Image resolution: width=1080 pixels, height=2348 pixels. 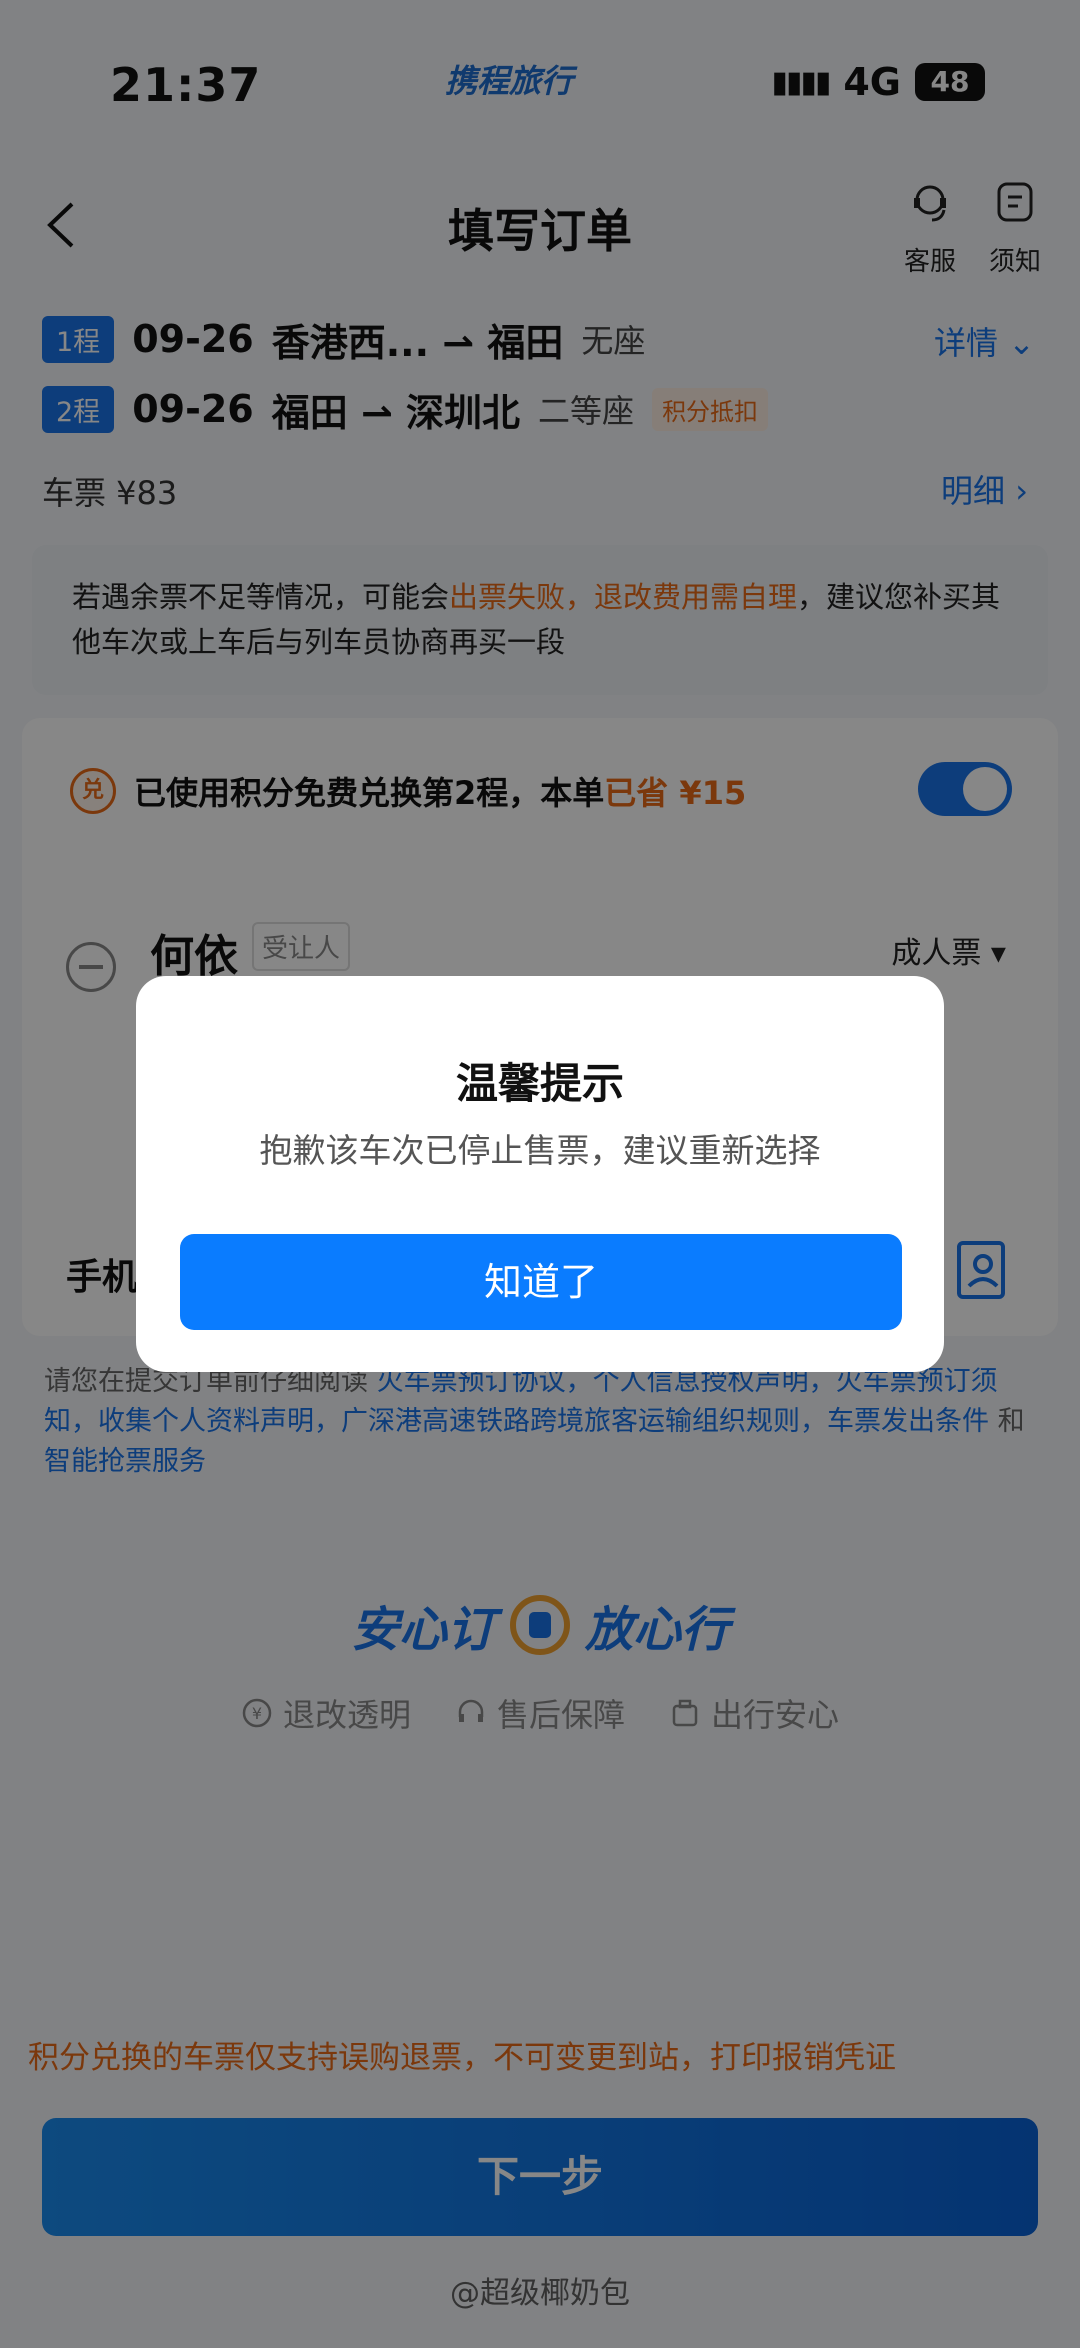 What do you see at coordinates (541, 1282) in the screenshot?
I see `dialog-ok-button: 知道了` at bounding box center [541, 1282].